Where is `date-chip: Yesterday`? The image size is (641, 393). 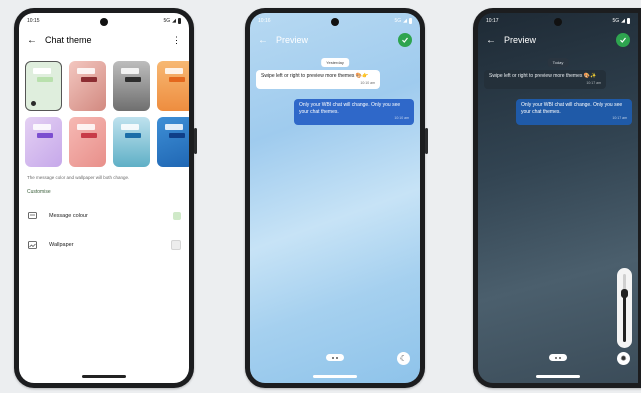
date-chip: Yesterday is located at coordinates (335, 62).